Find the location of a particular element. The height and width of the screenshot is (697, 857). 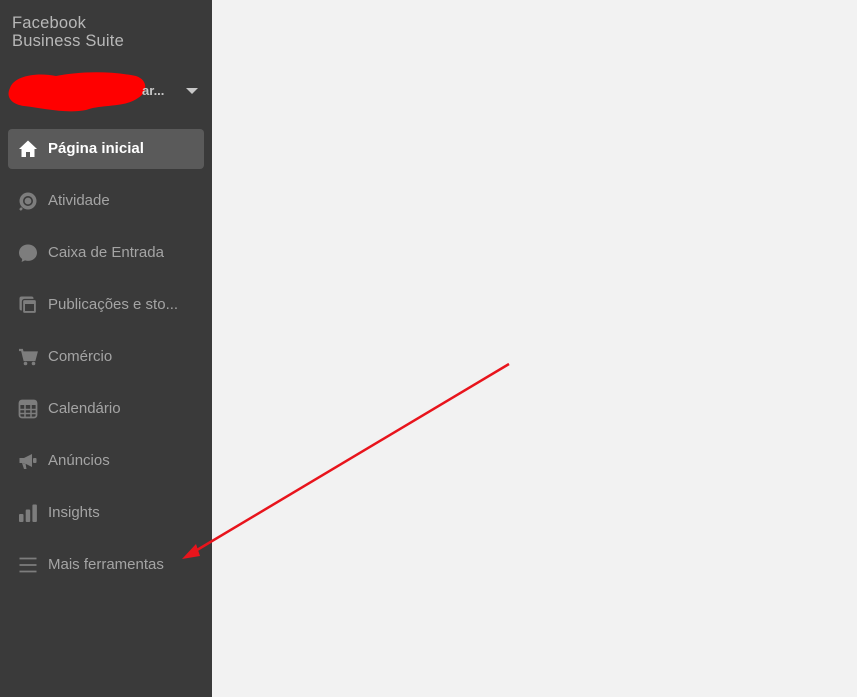

calendar-icon is located at coordinates (28, 409).